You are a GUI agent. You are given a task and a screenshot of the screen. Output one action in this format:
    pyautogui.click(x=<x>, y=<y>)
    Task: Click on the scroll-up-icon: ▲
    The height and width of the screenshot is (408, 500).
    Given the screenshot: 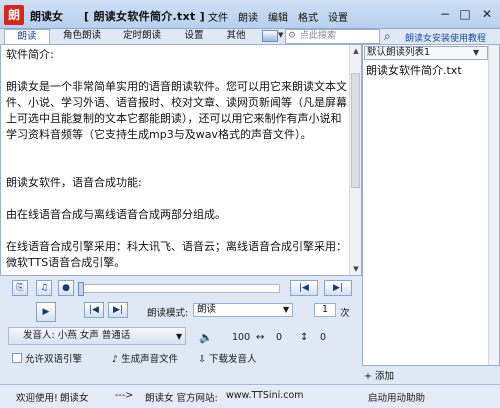 What is the action you would take?
    pyautogui.click(x=356, y=51)
    